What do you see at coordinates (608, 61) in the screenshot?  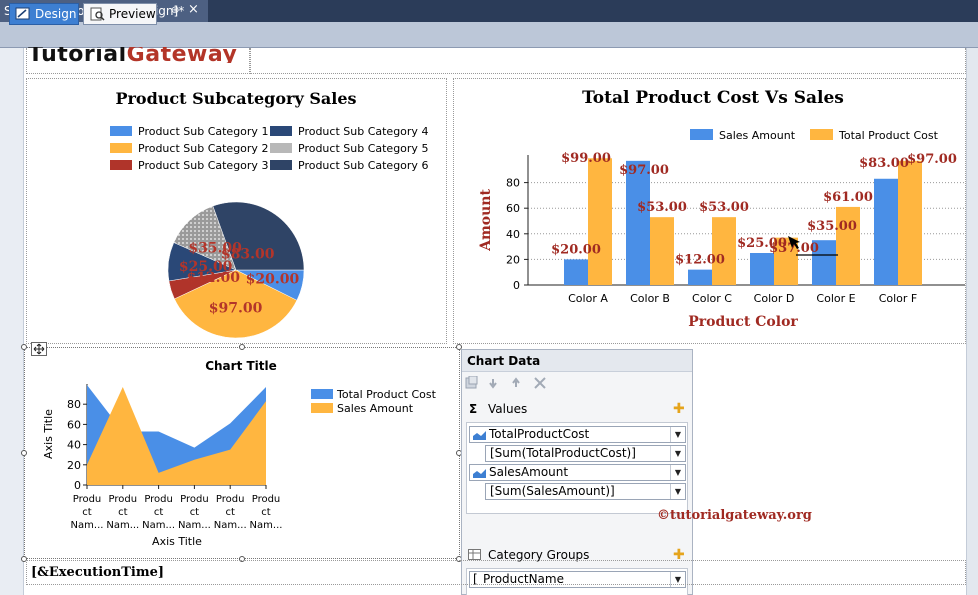 I see `header-textbox-frame` at bounding box center [608, 61].